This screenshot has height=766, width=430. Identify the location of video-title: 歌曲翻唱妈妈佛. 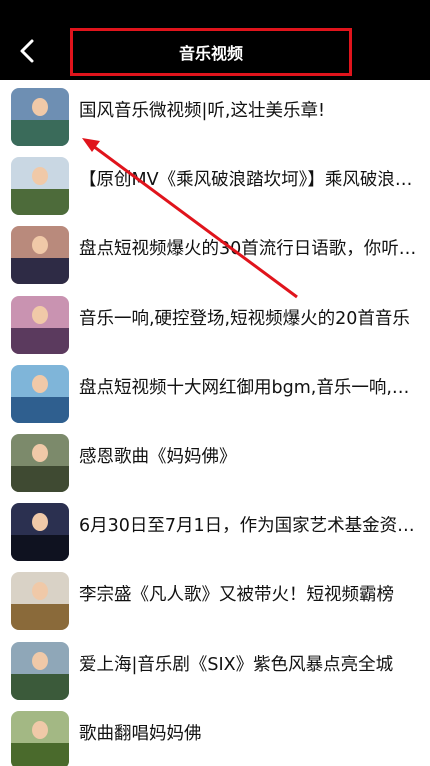
(140, 733).